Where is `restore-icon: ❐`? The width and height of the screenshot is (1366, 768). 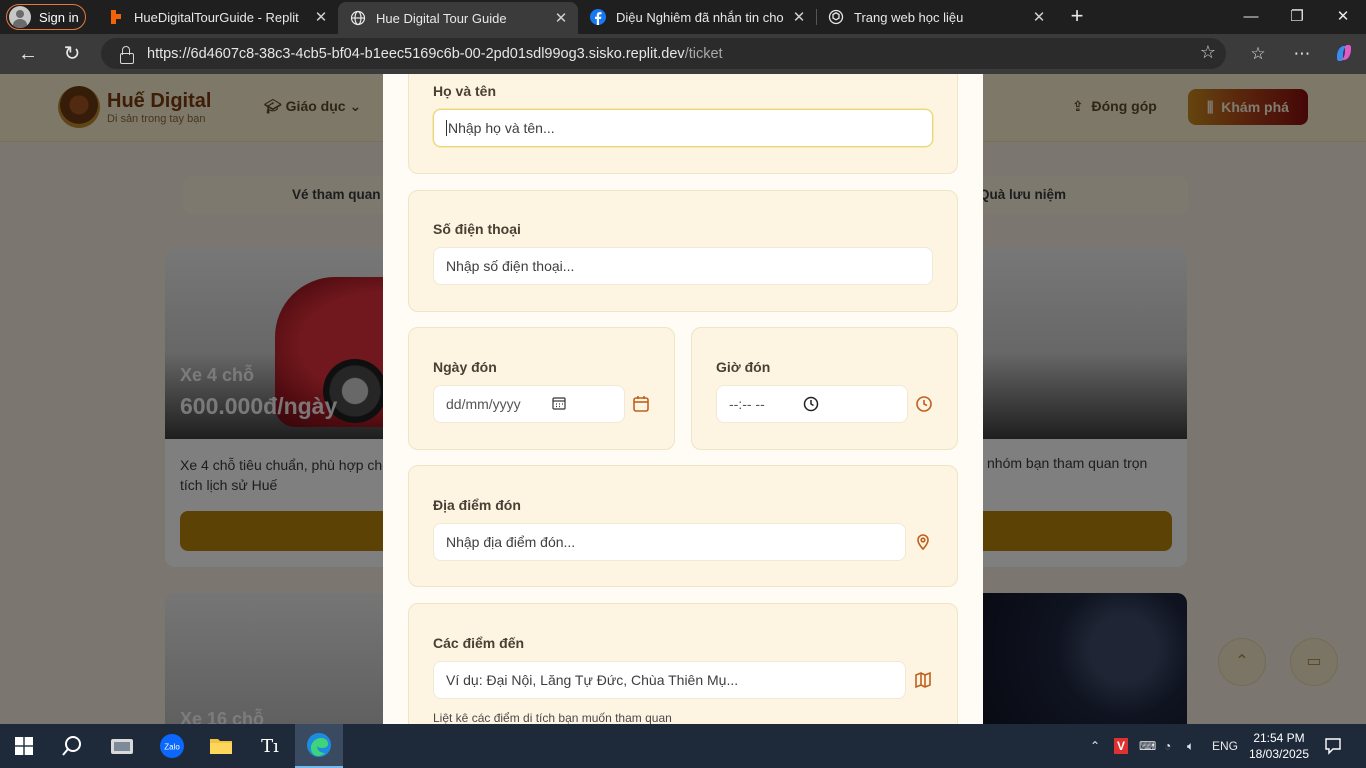
restore-icon: ❐ is located at coordinates (1297, 17).